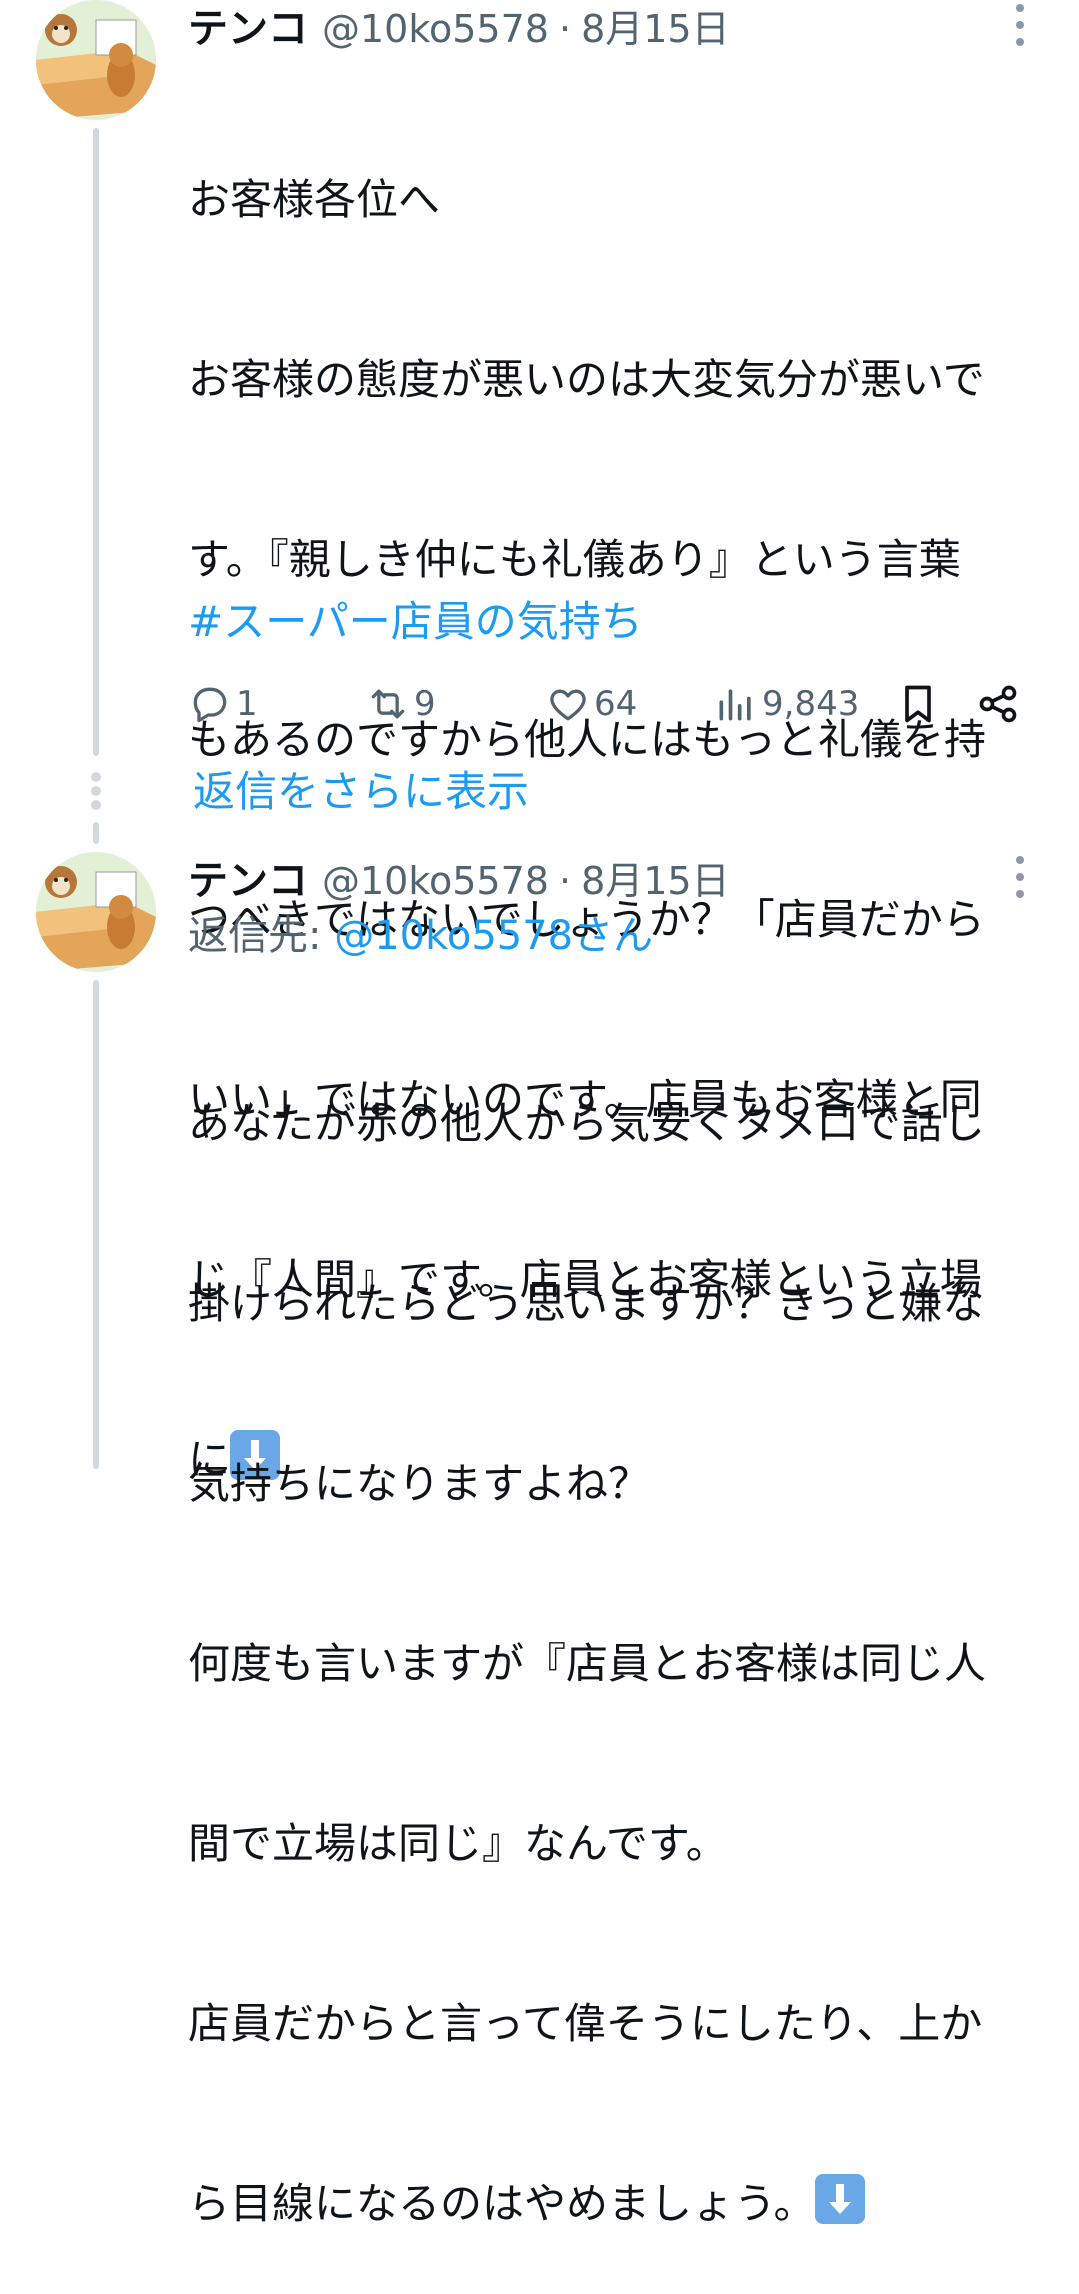  Describe the element at coordinates (247, 704) in the screenshot. I see `reply-count: 1` at that location.